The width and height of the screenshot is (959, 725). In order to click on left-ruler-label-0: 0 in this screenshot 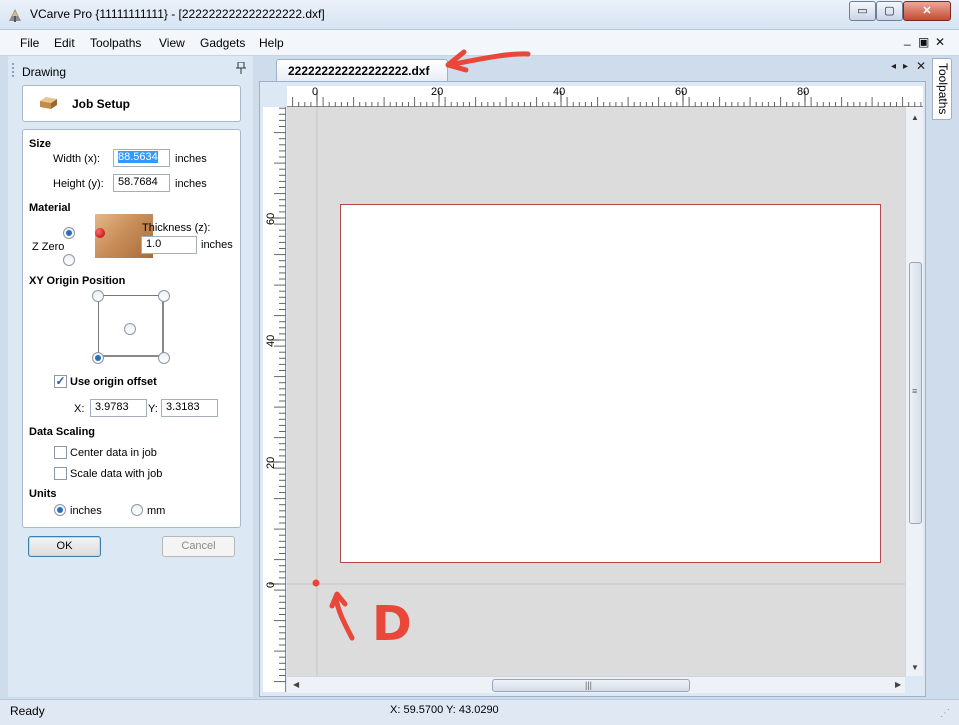, I will do `click(271, 584)`.